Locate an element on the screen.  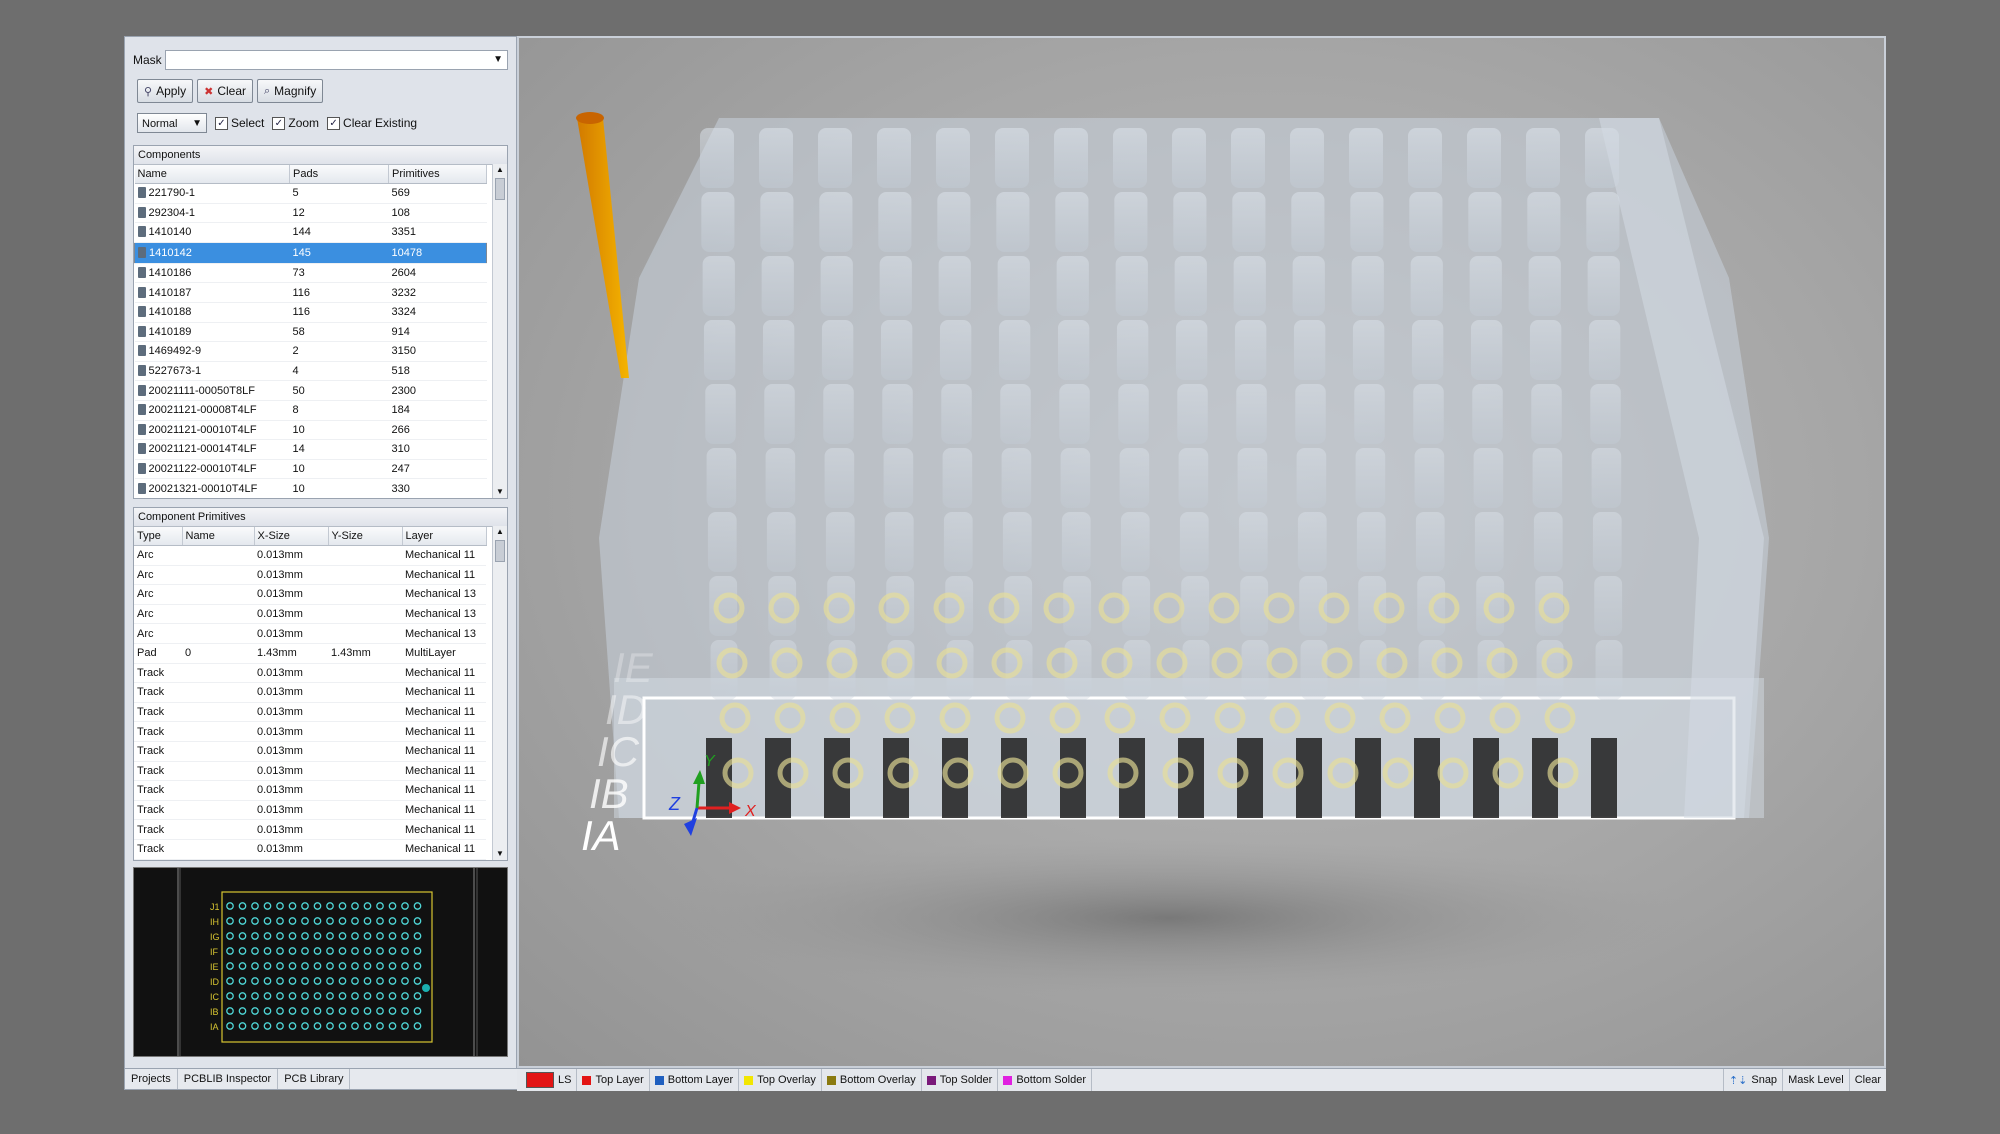
table-row: 292304-1 12 108 is located at coordinates (310, 213).